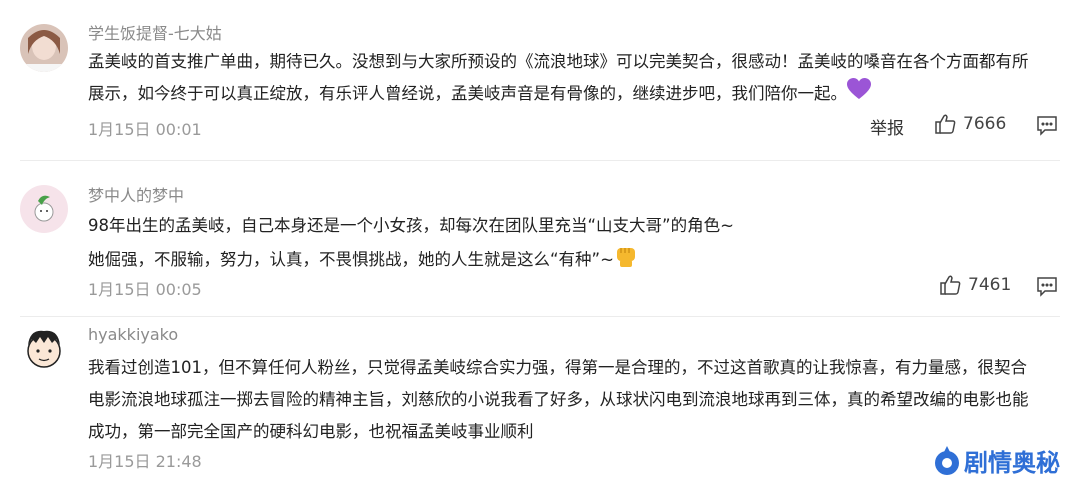  What do you see at coordinates (155, 32) in the screenshot?
I see `username: 学生饭提督-七大姑` at bounding box center [155, 32].